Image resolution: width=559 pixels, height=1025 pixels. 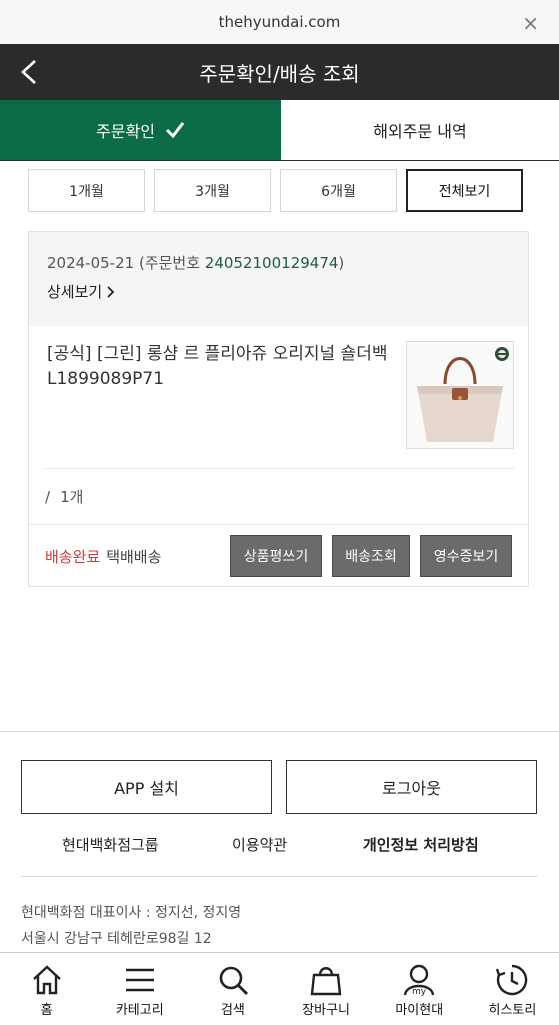 I want to click on privacy-policy-link: 개인정보 처리방침, so click(x=421, y=844).